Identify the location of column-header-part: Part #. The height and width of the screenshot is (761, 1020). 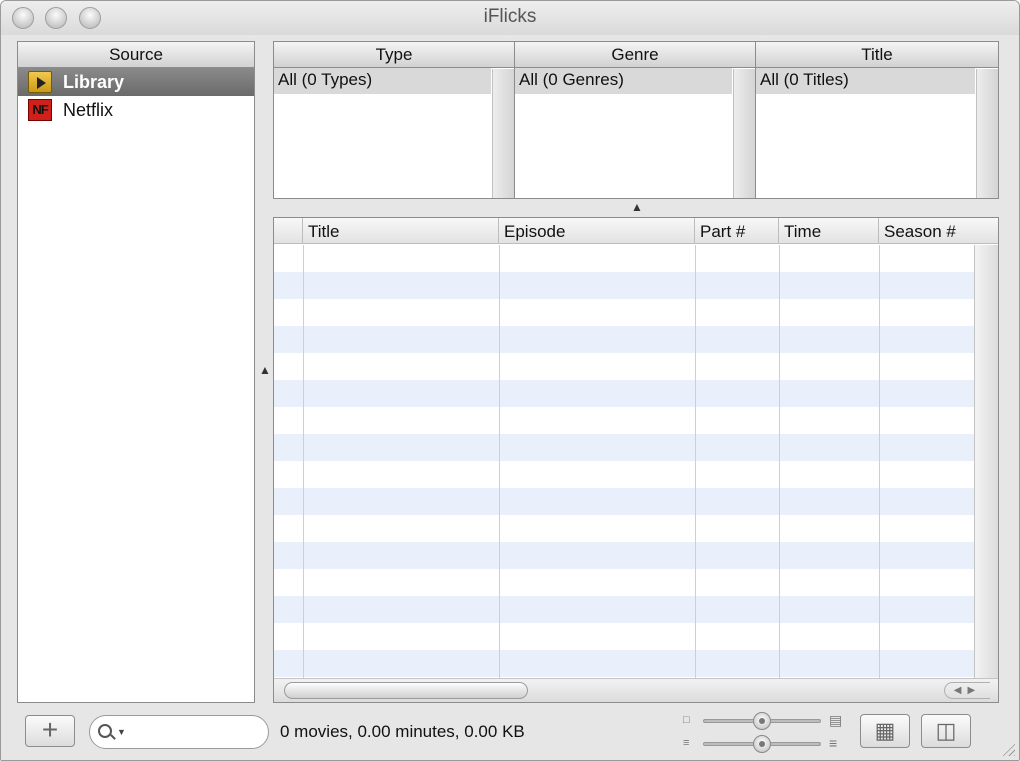
(737, 231).